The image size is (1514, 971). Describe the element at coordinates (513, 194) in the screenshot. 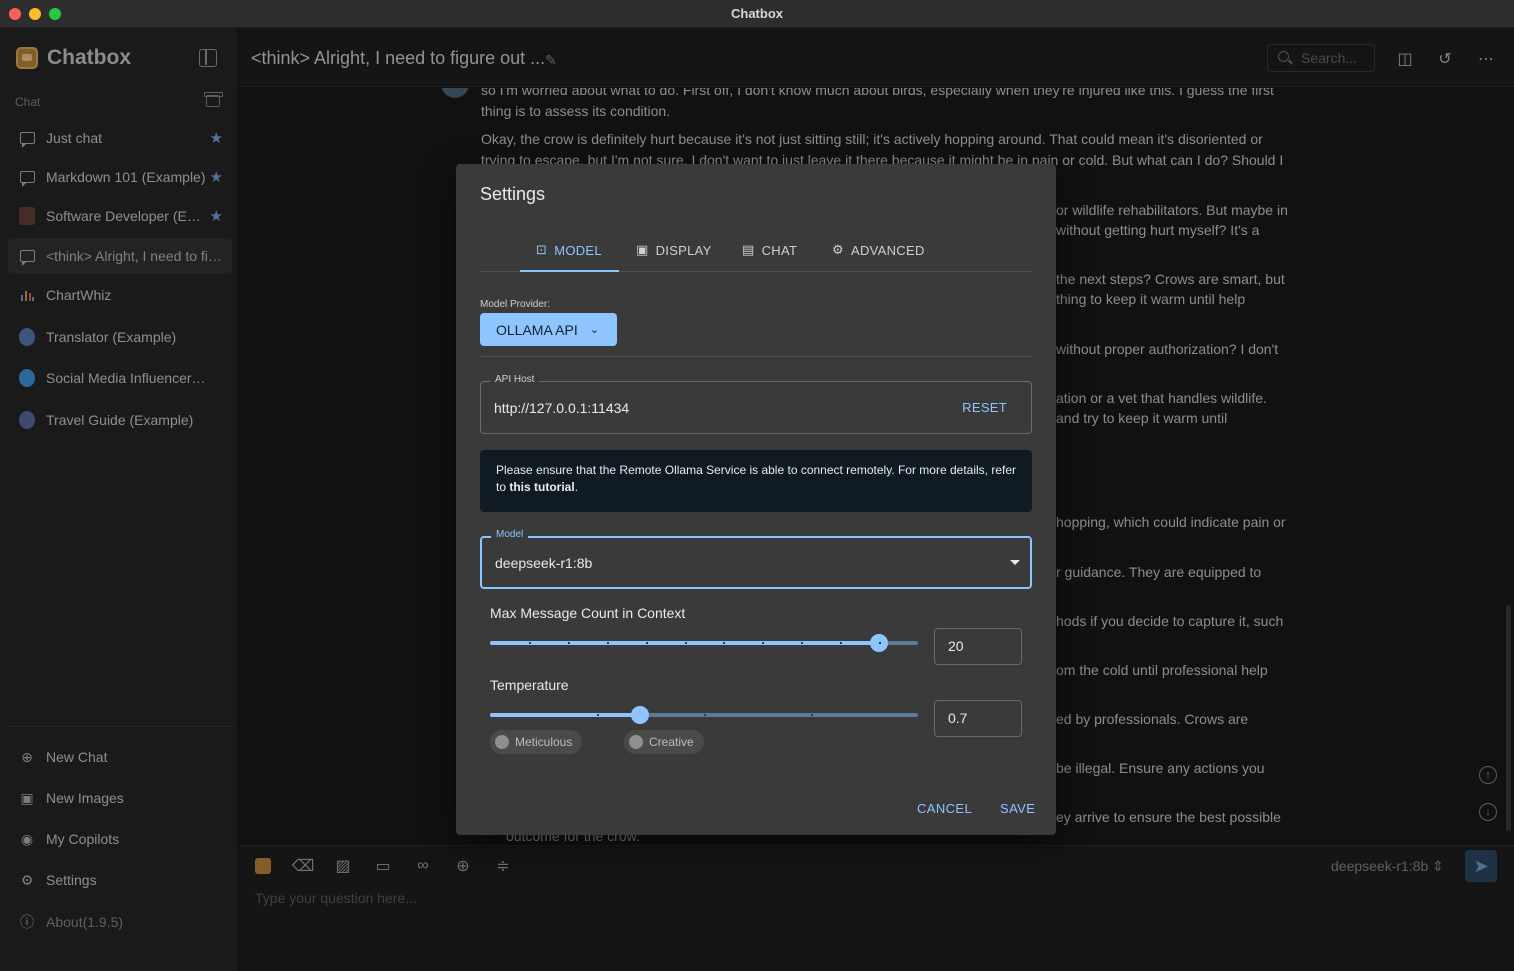

I see `dialog-title: Settings` at that location.